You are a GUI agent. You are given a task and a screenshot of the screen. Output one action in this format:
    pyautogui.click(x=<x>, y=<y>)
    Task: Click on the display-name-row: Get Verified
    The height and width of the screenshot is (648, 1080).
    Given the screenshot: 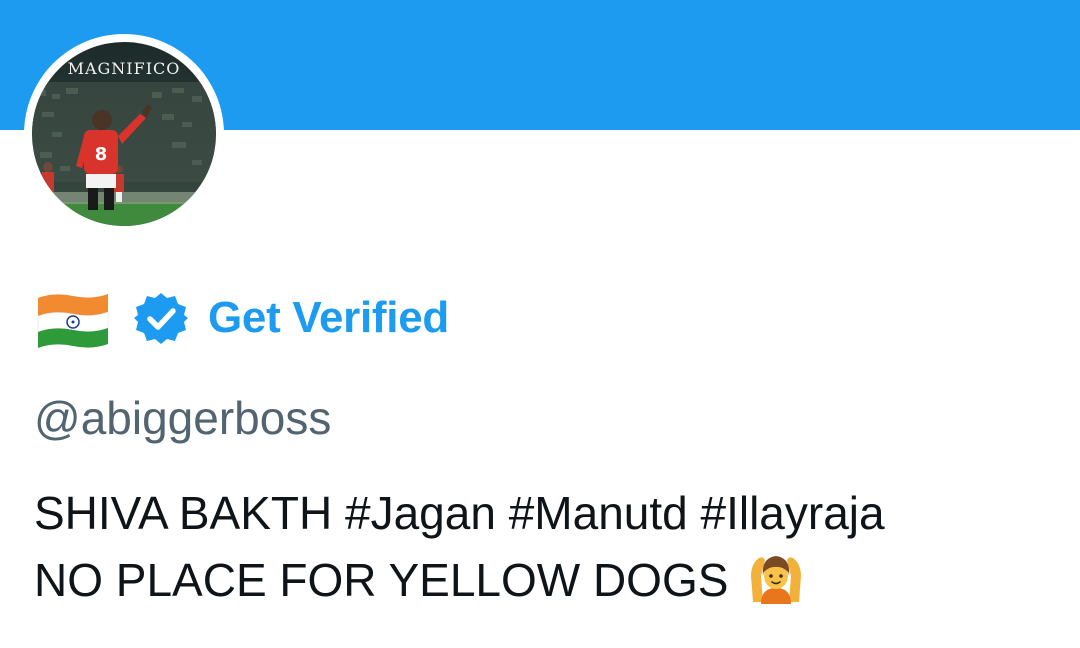 What is the action you would take?
    pyautogui.click(x=241, y=318)
    